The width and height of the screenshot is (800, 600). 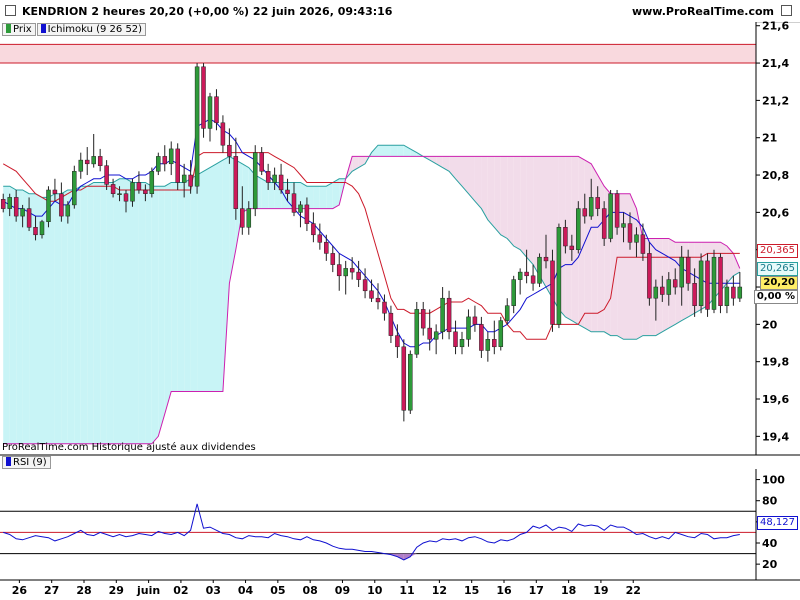 I want to click on x-tick-label: 08, so click(x=309, y=590).